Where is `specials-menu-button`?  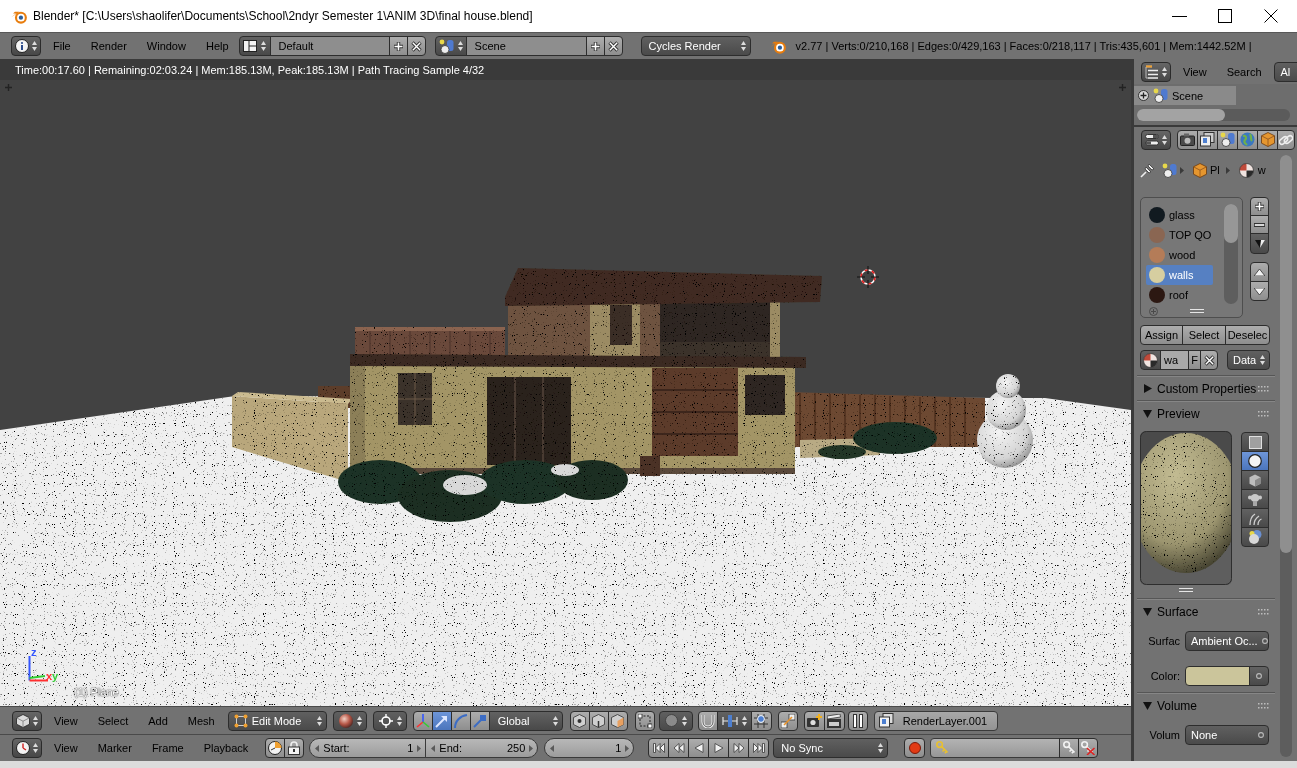
specials-menu-button is located at coordinates (1259, 243).